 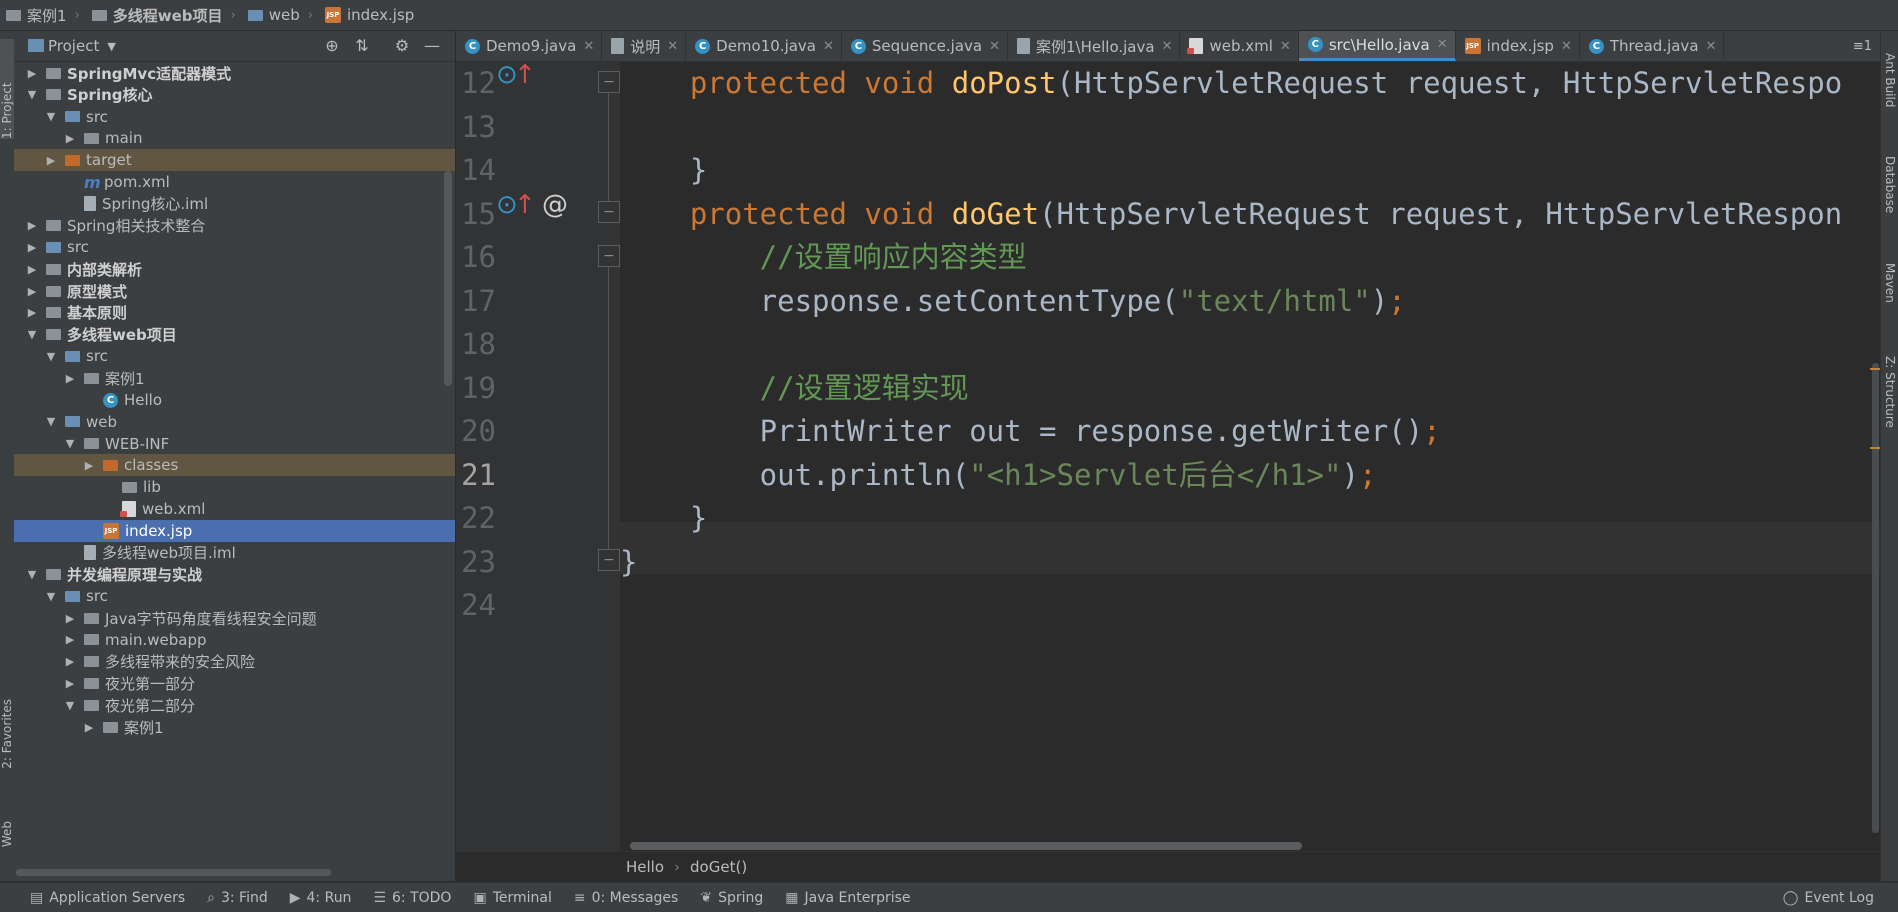 What do you see at coordinates (107, 898) in the screenshot?
I see `tool-window-button: ▤ Application Servers` at bounding box center [107, 898].